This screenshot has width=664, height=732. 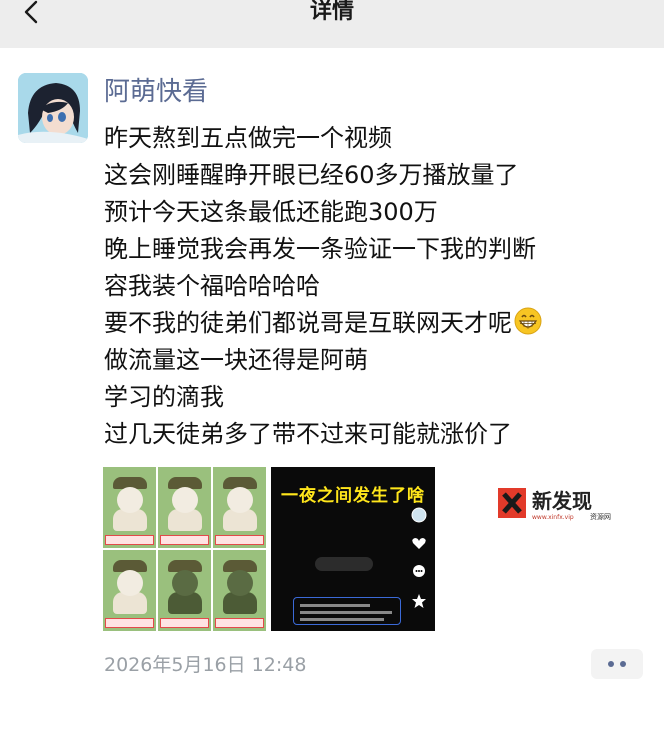 I want to click on page-title: 详情, so click(x=331, y=12).